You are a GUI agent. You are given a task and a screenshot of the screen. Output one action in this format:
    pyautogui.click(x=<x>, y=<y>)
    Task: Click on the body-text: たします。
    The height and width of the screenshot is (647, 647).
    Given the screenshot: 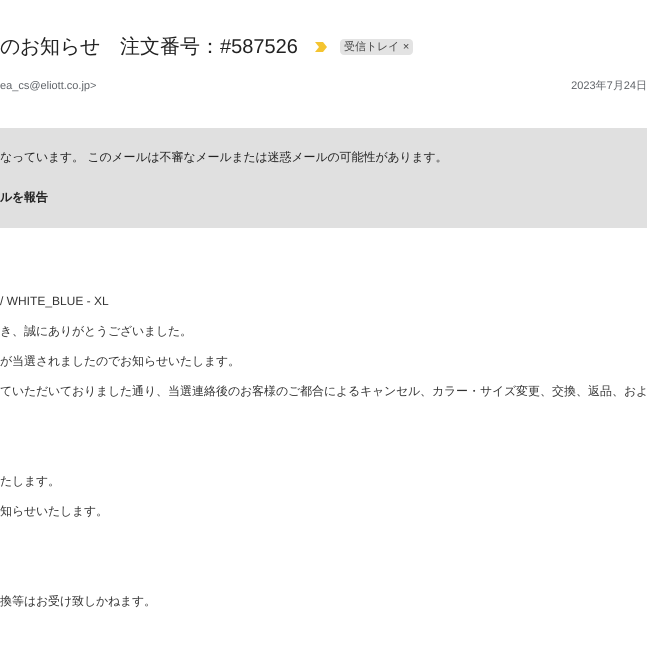 What is the action you would take?
    pyautogui.click(x=30, y=481)
    